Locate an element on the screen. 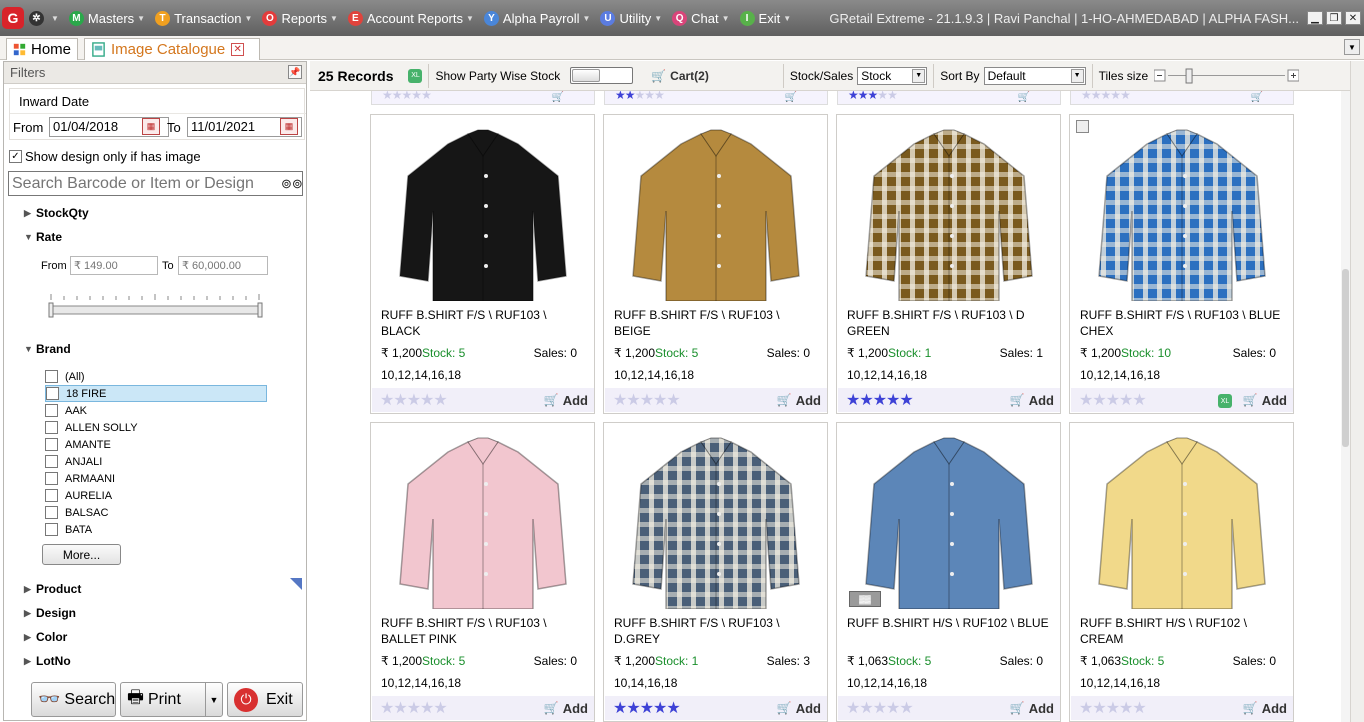 The image size is (1364, 722). section-product: ▶ Product is located at coordinates (52, 589).